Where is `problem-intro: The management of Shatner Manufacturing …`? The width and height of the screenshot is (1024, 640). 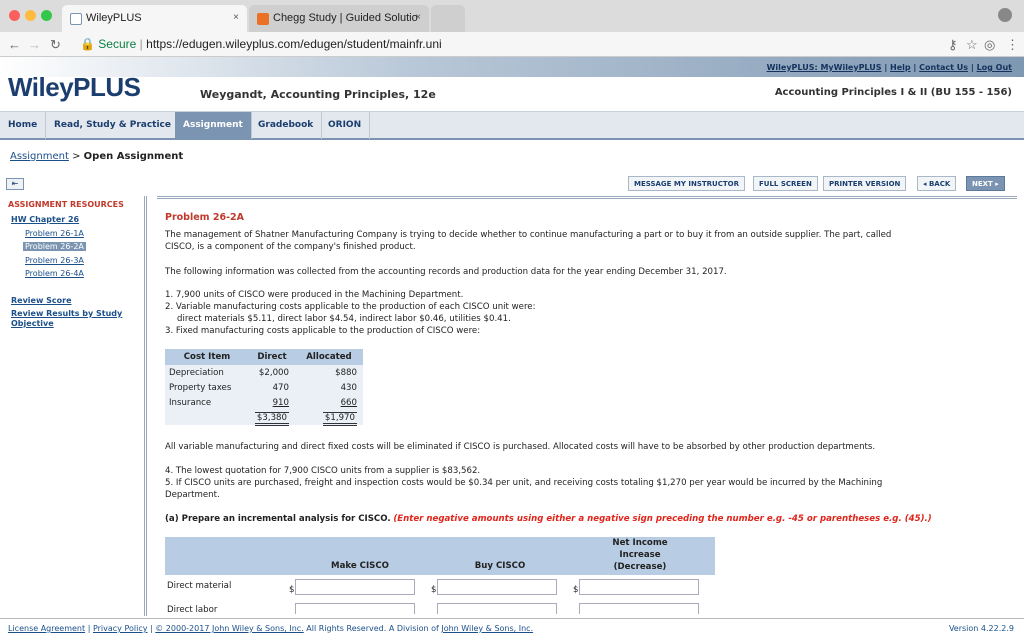 problem-intro: The management of Shatner Manufacturing … is located at coordinates (528, 235).